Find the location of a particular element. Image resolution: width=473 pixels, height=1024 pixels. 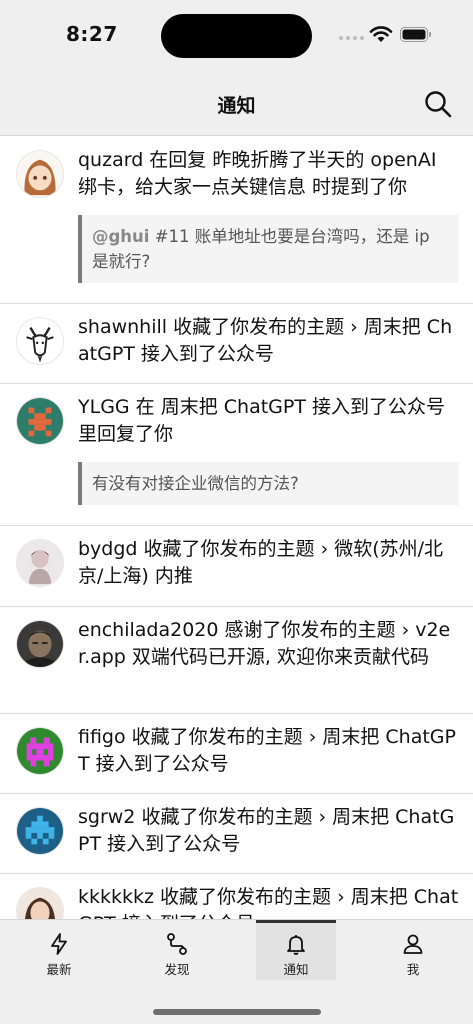

page-title: 通知 is located at coordinates (236, 106).